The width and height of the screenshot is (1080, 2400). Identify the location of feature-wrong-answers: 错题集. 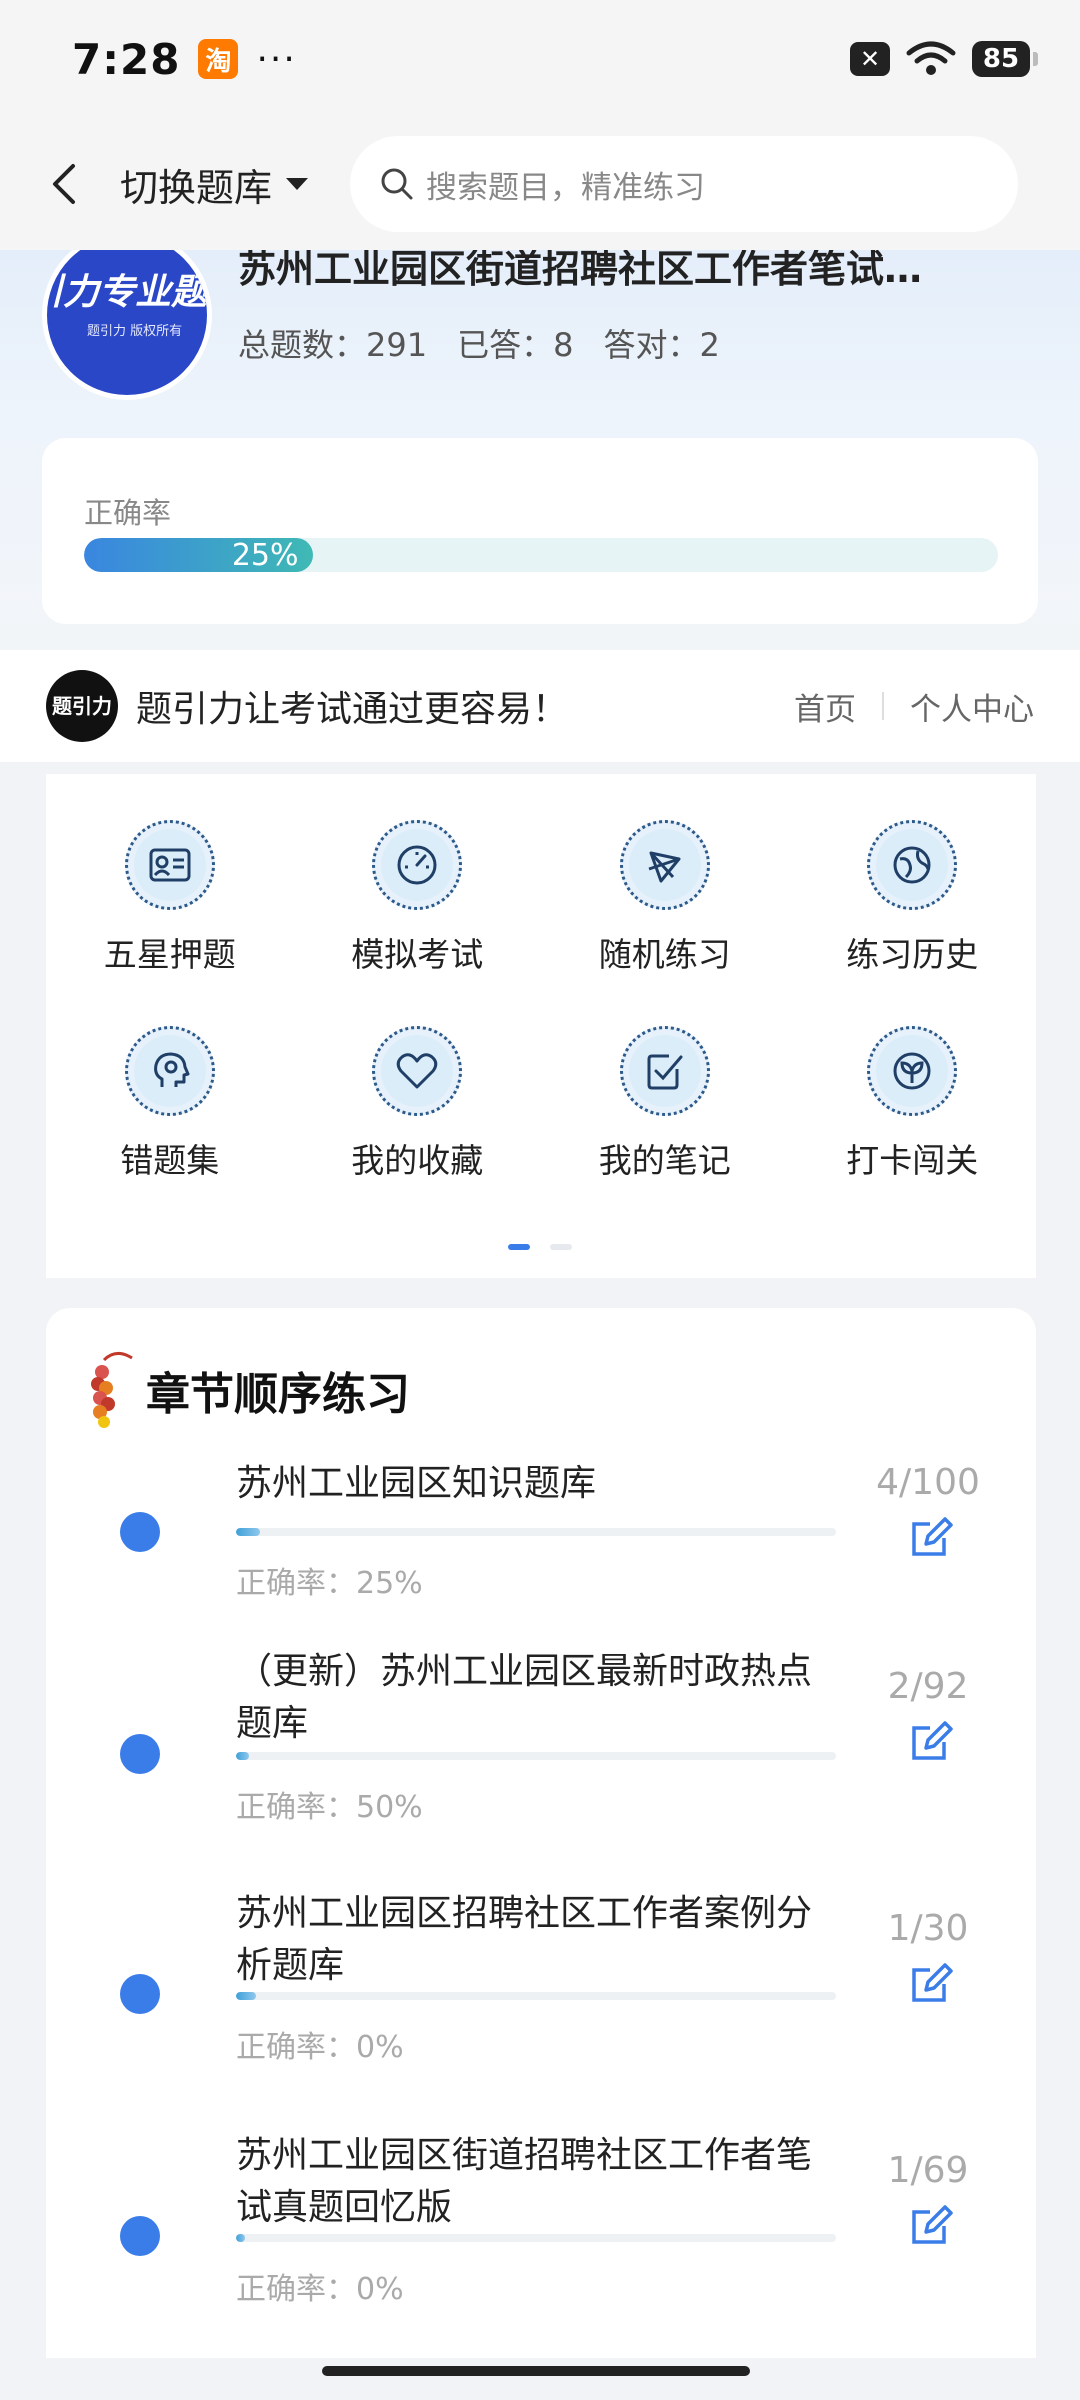
(170, 1104).